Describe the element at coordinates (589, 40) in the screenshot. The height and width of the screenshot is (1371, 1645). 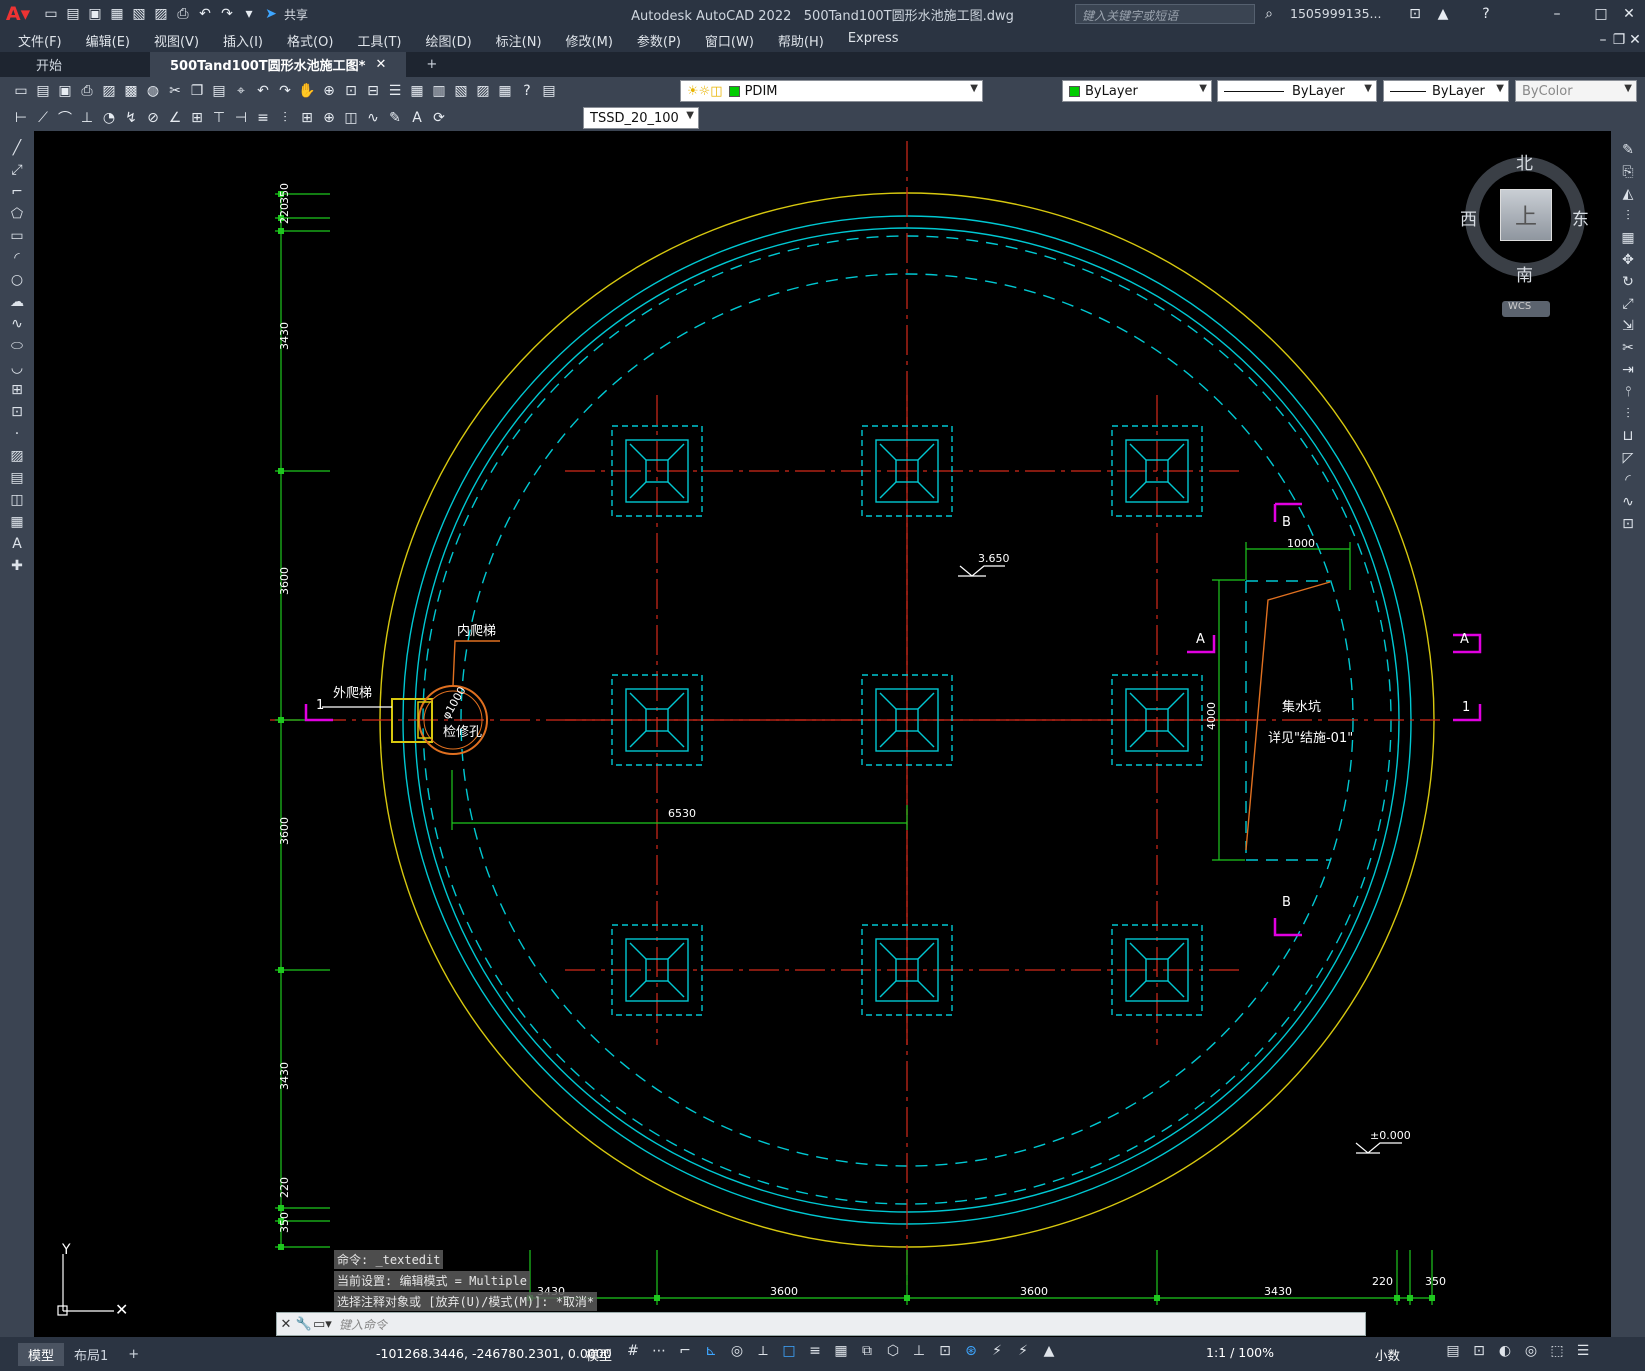
I see `menu-item: 修改(M)` at that location.